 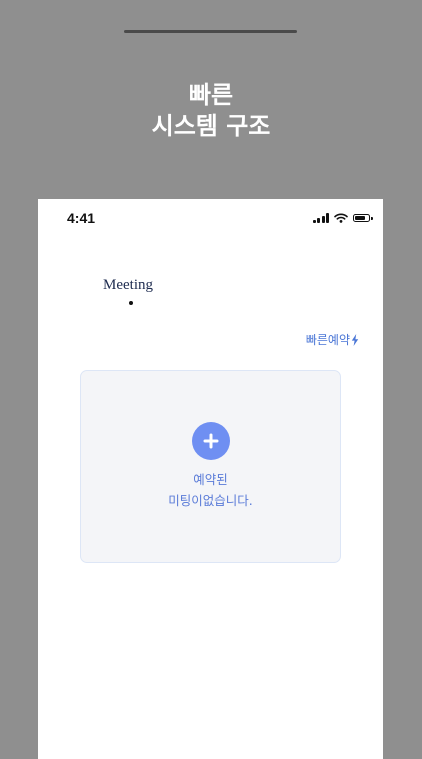 I want to click on wifi-icon, so click(x=341, y=218).